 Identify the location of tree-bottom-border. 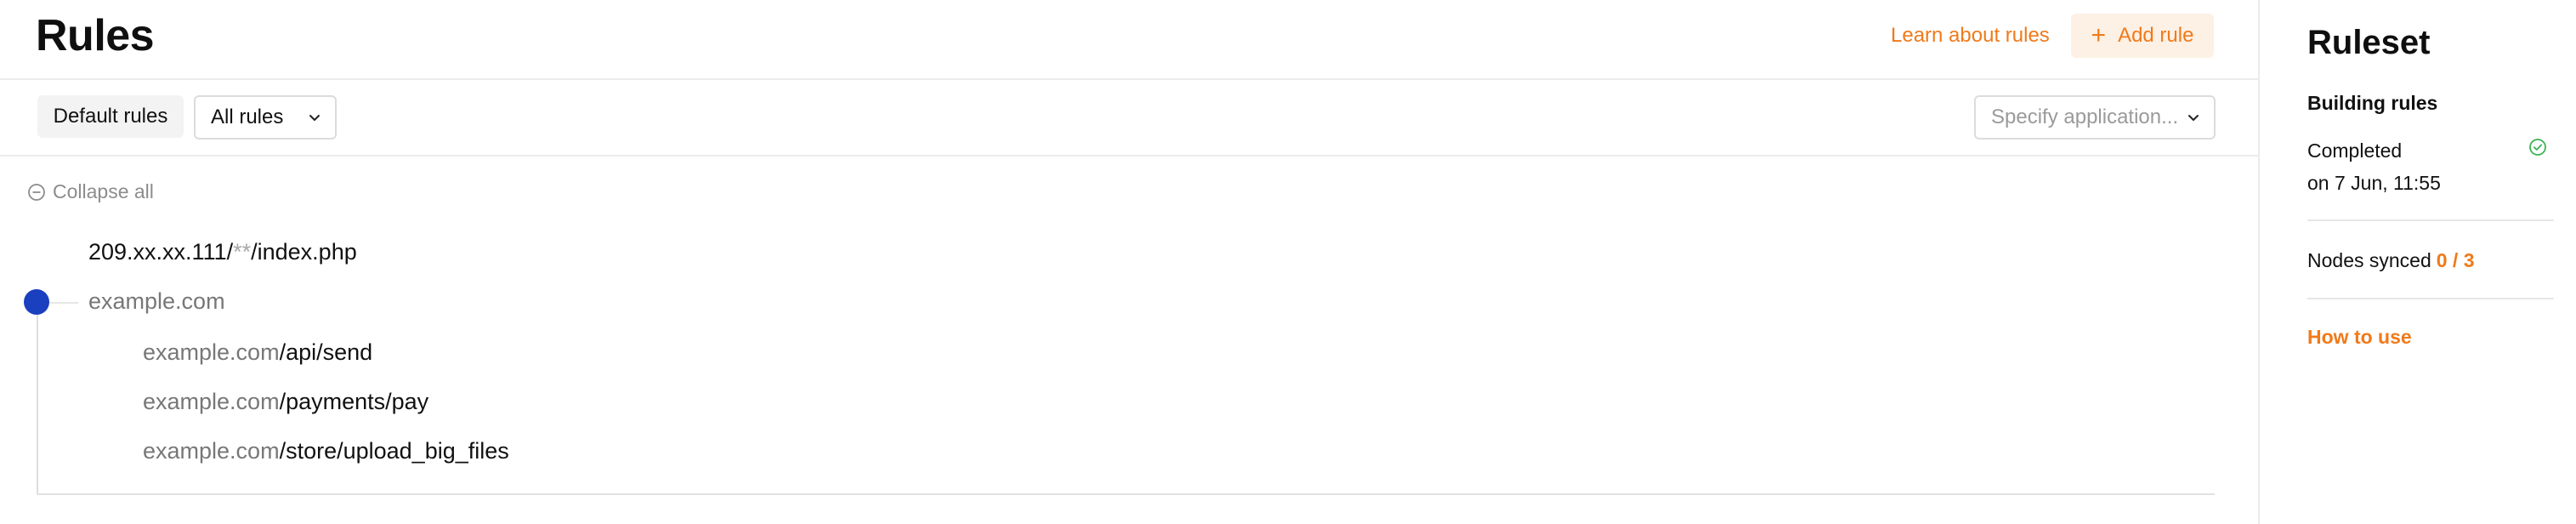
(1126, 494).